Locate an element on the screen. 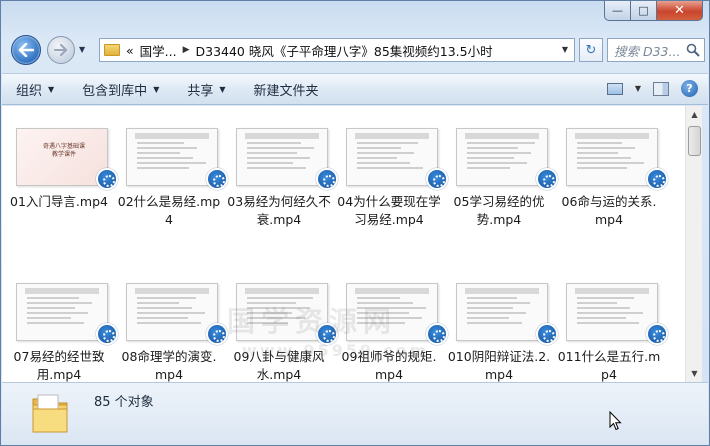  arrow-left-icon is located at coordinates (26, 50).